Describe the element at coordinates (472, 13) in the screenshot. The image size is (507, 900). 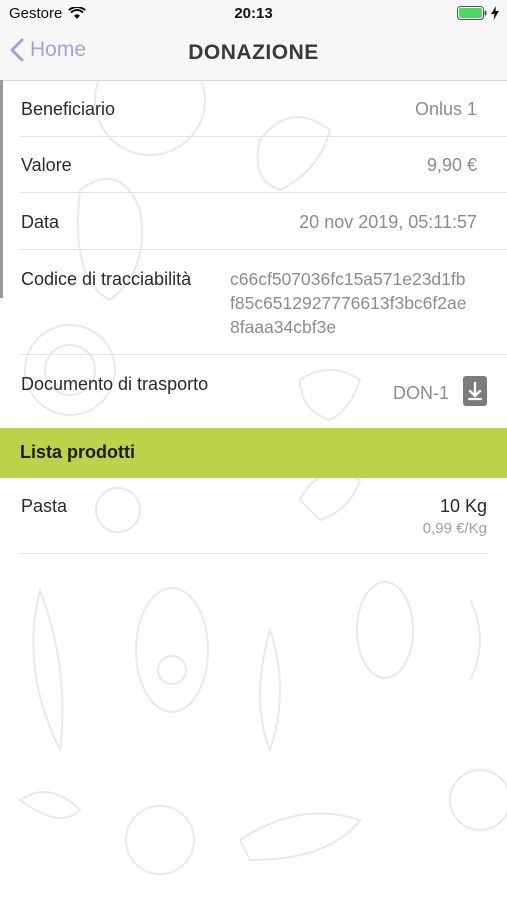
I see `battery-icon` at that location.